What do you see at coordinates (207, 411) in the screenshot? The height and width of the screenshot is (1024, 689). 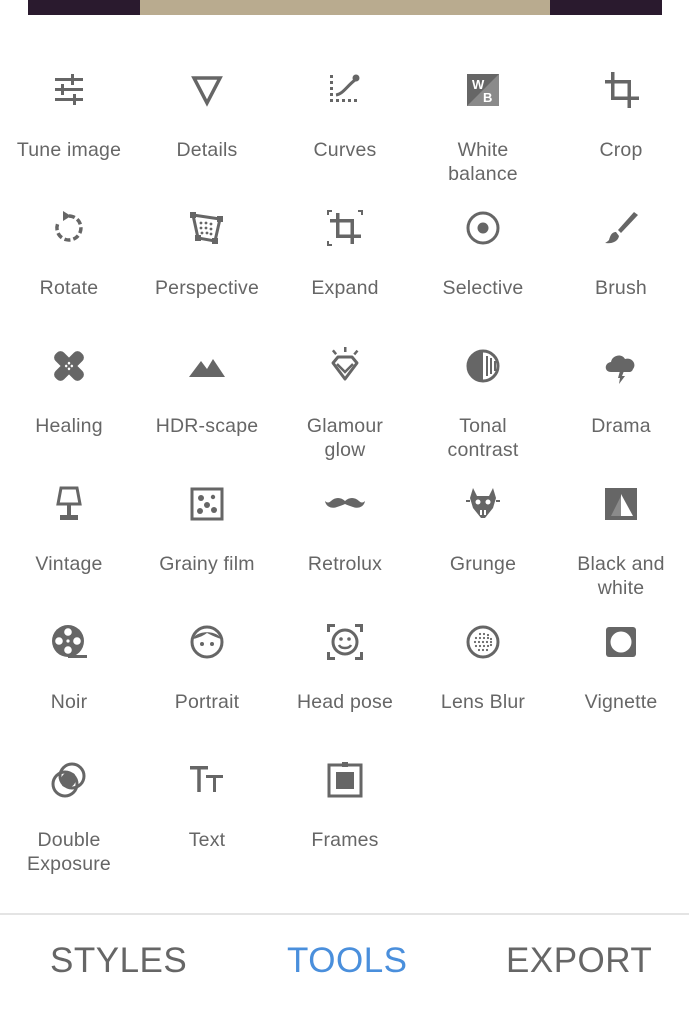 I see `tool-hdr-scape: HDR-scape` at bounding box center [207, 411].